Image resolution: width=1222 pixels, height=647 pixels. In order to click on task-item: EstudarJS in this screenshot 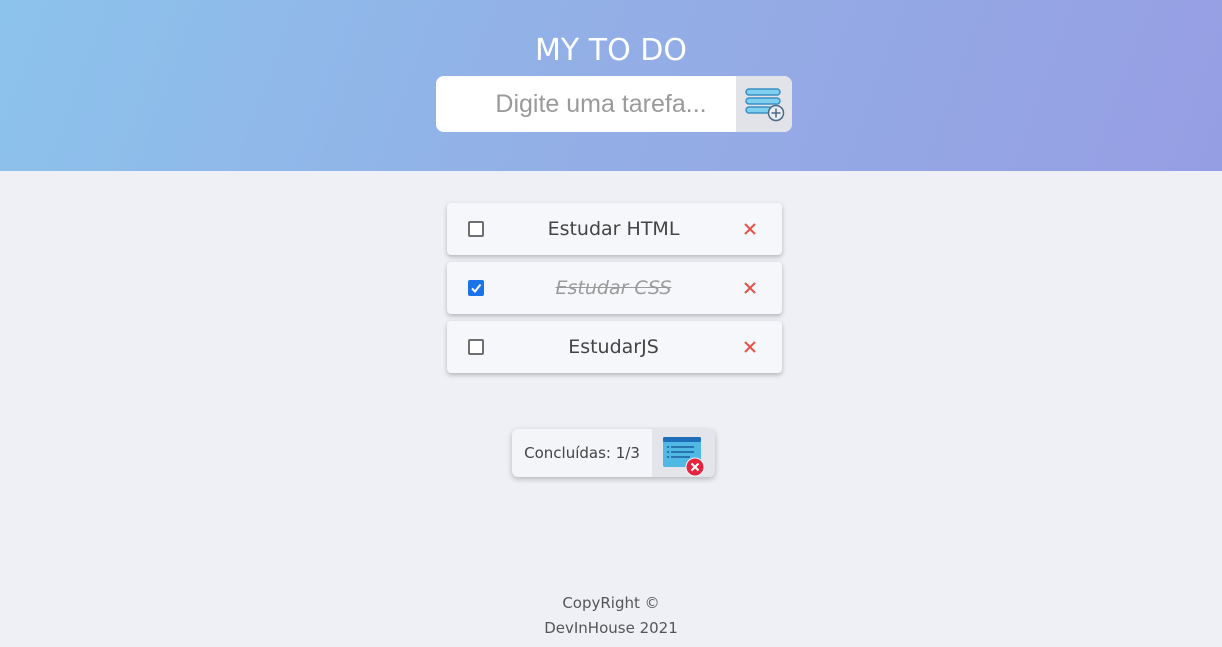, I will do `click(614, 347)`.